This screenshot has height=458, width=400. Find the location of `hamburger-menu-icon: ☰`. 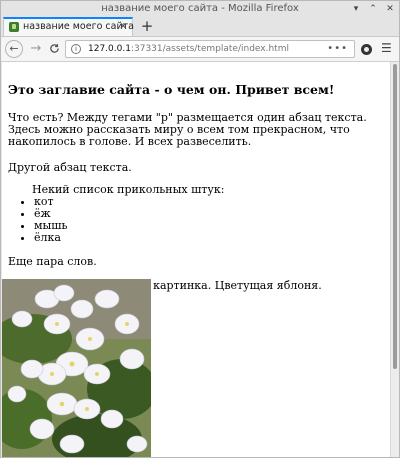

hamburger-menu-icon: ☰ is located at coordinates (386, 48).